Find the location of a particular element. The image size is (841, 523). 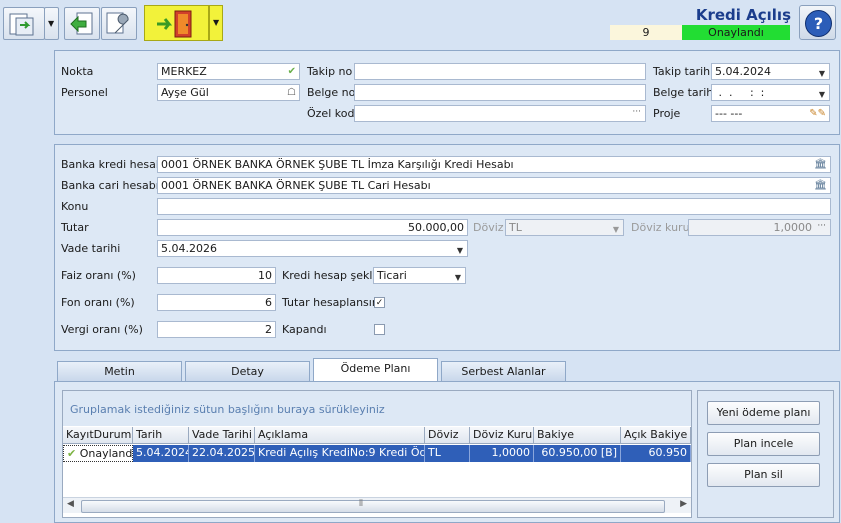

column-header: Vade Tarihi is located at coordinates (222, 435).